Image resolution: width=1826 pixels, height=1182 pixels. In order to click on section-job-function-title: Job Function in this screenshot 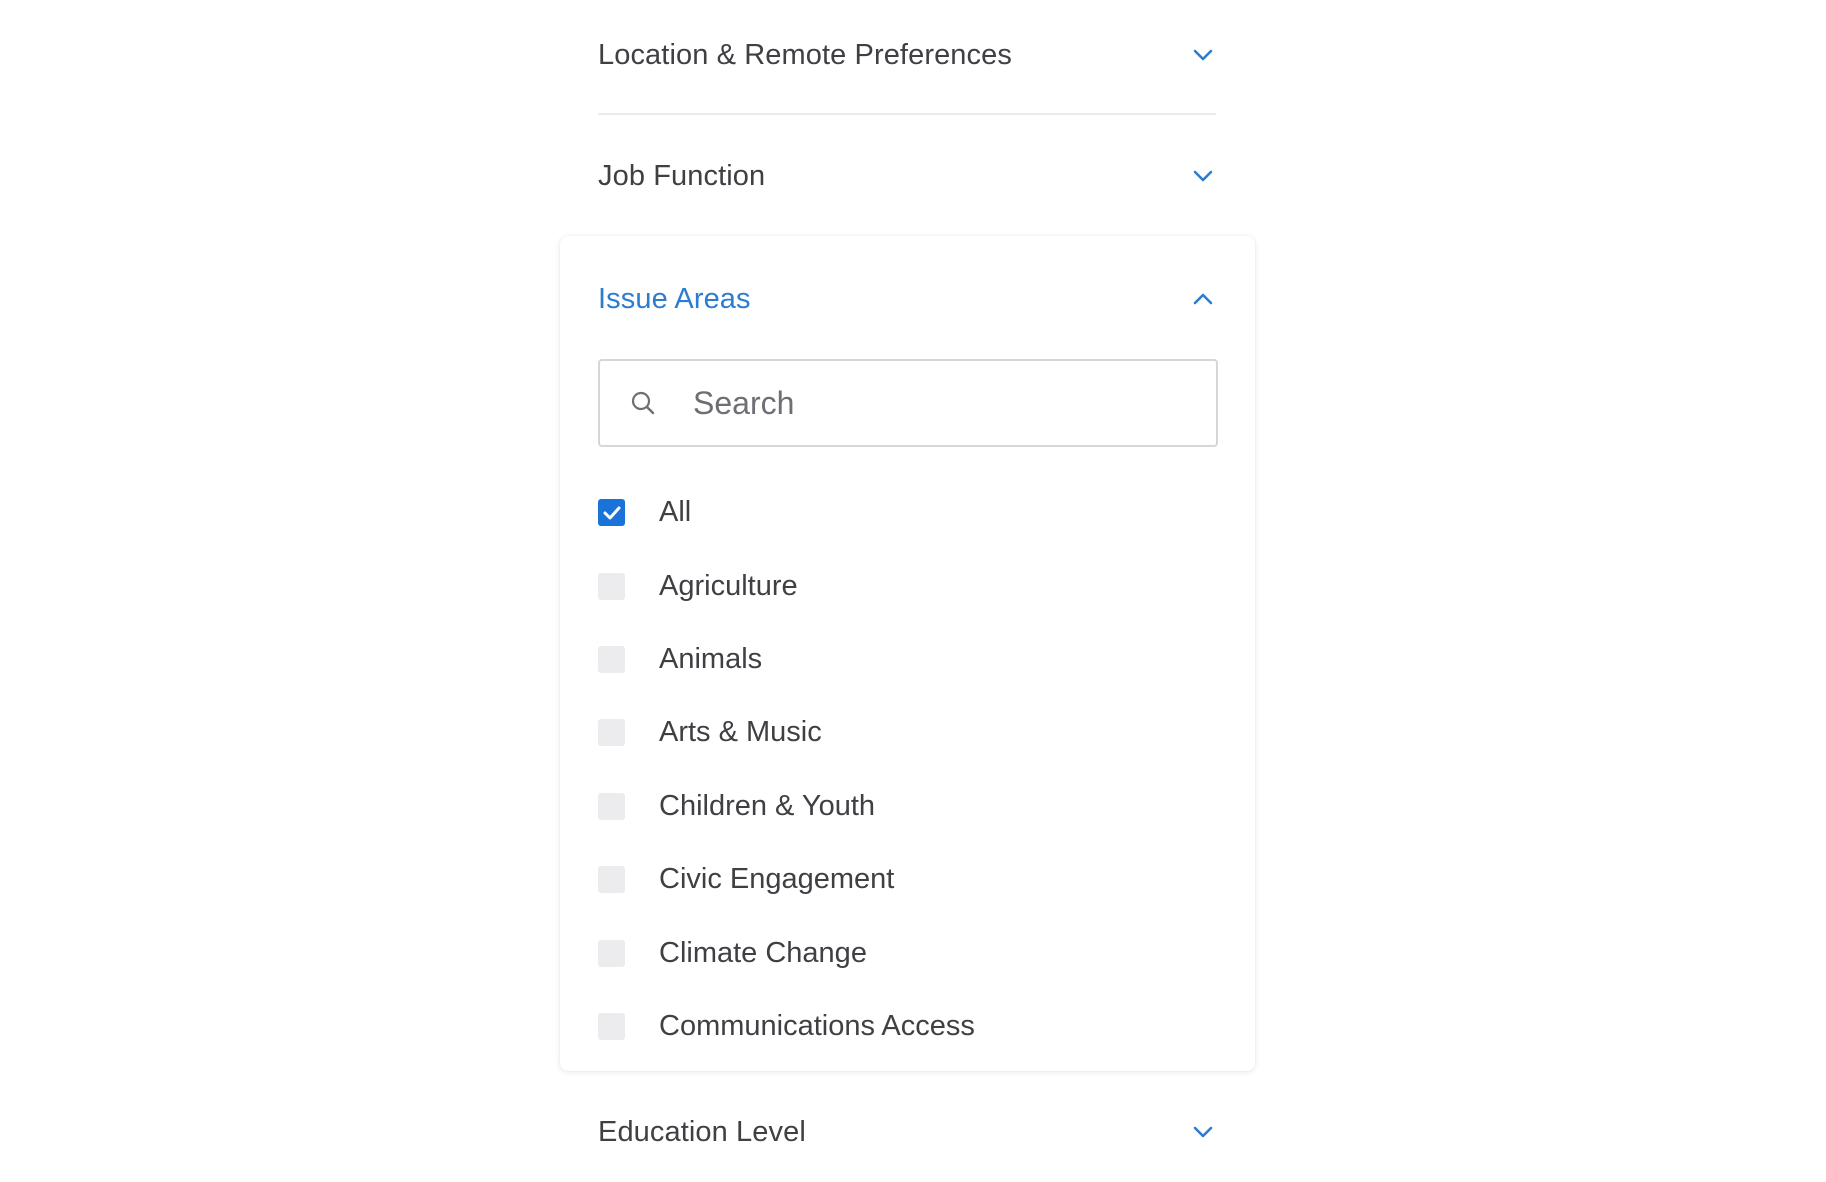, I will do `click(682, 175)`.